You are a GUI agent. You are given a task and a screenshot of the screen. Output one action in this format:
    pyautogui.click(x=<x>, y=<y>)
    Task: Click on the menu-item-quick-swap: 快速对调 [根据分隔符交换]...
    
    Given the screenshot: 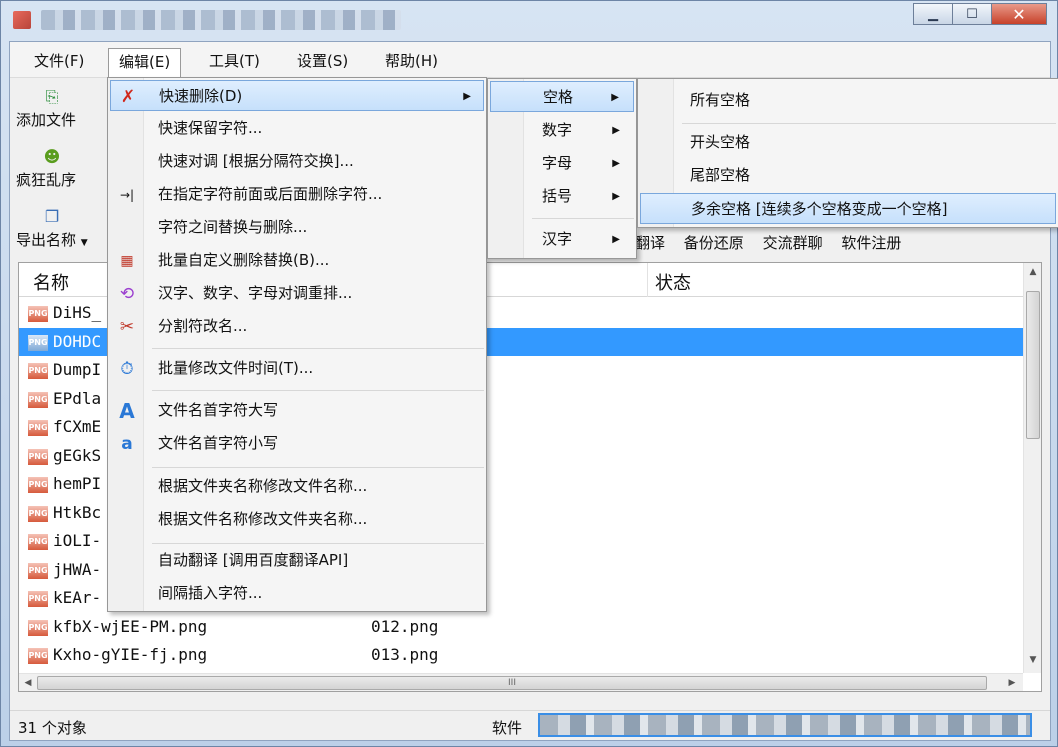 What is the action you would take?
    pyautogui.click(x=297, y=161)
    